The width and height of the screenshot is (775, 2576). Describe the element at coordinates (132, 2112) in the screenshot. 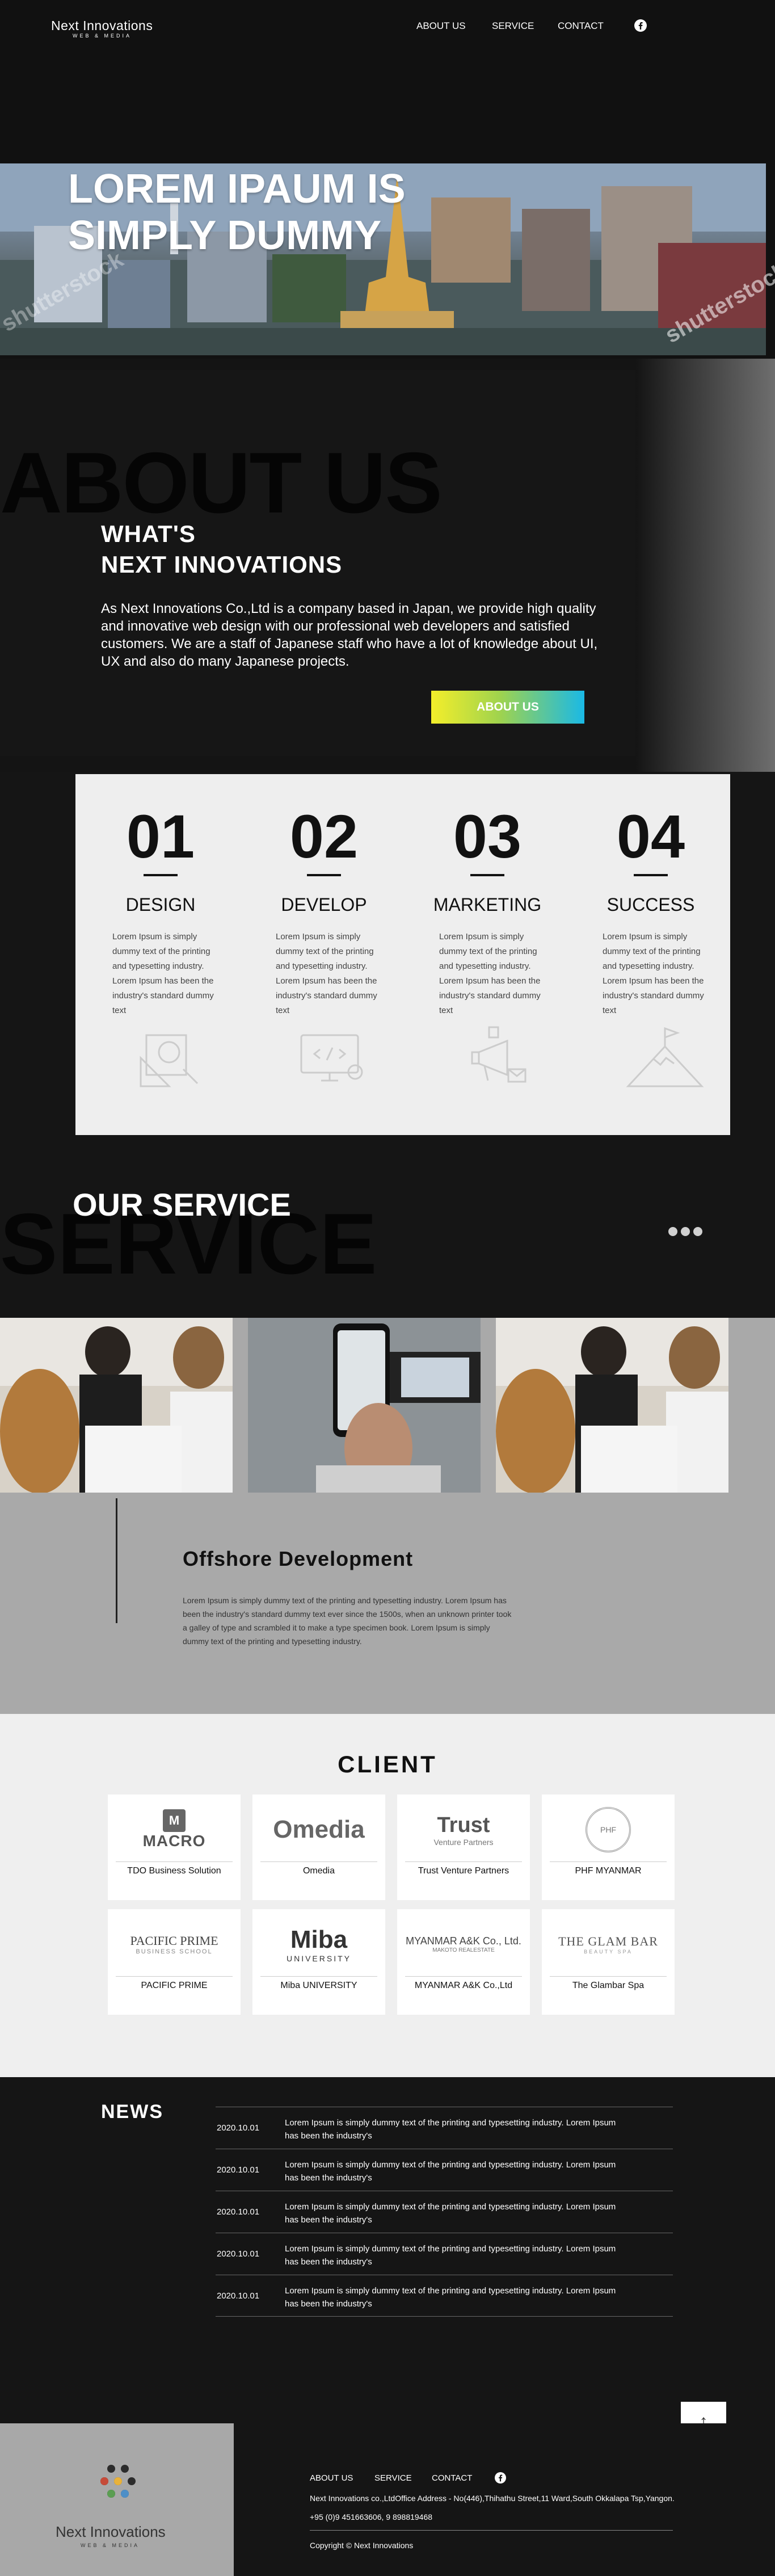

I see `news-title: NEWS` at that location.